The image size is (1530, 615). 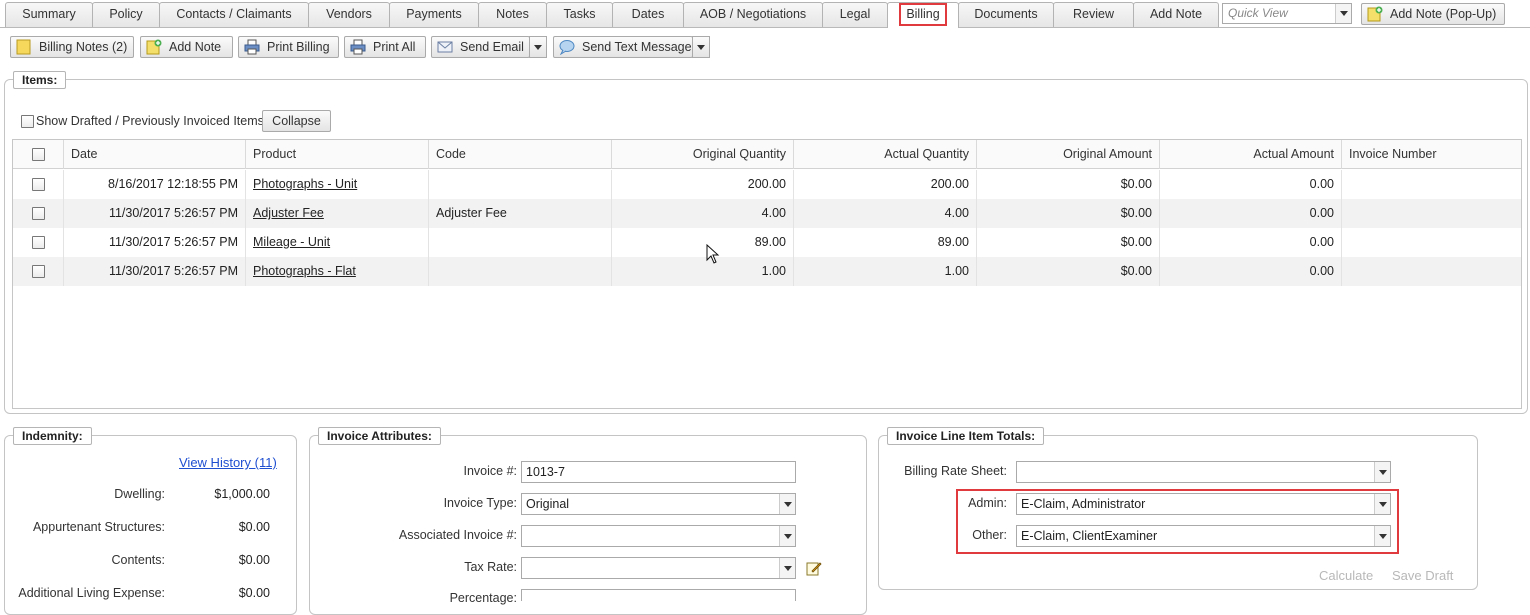 What do you see at coordinates (1250, 154) in the screenshot?
I see `column-header-actual-amount: Actual Amount` at bounding box center [1250, 154].